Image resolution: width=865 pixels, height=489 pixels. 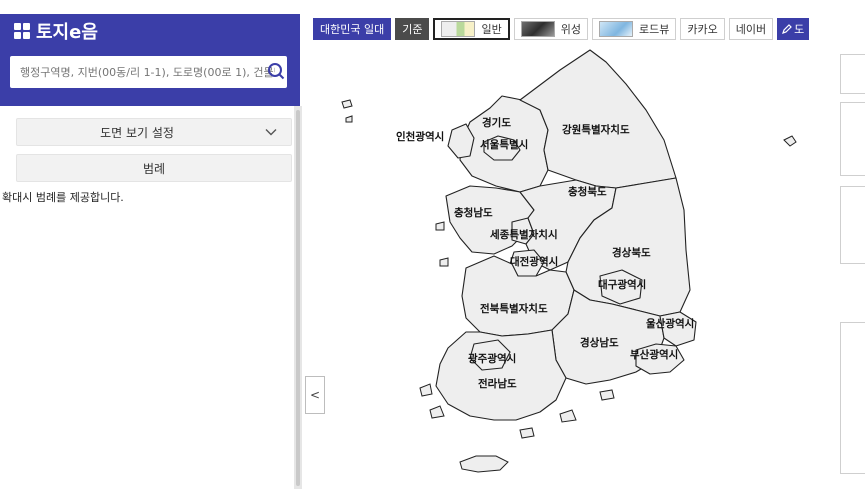 I want to click on label-busan: 부산광역시, so click(x=654, y=354).